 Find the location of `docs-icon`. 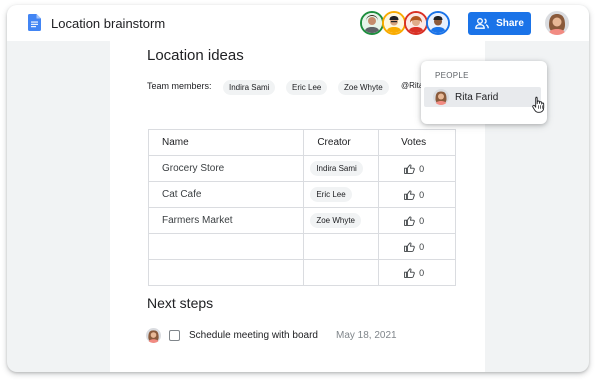

docs-icon is located at coordinates (34, 22).